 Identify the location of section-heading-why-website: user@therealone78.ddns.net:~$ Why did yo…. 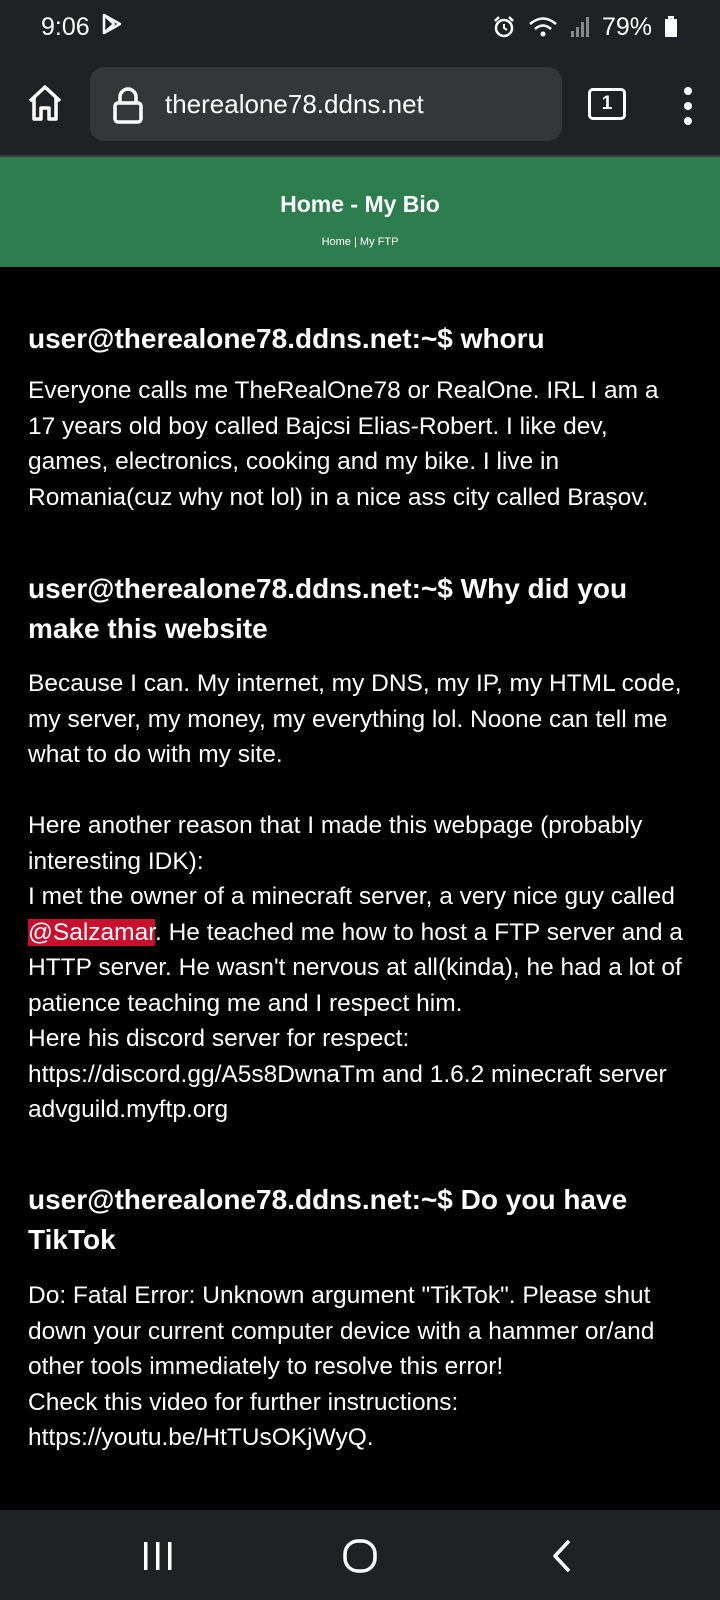
(328, 608).